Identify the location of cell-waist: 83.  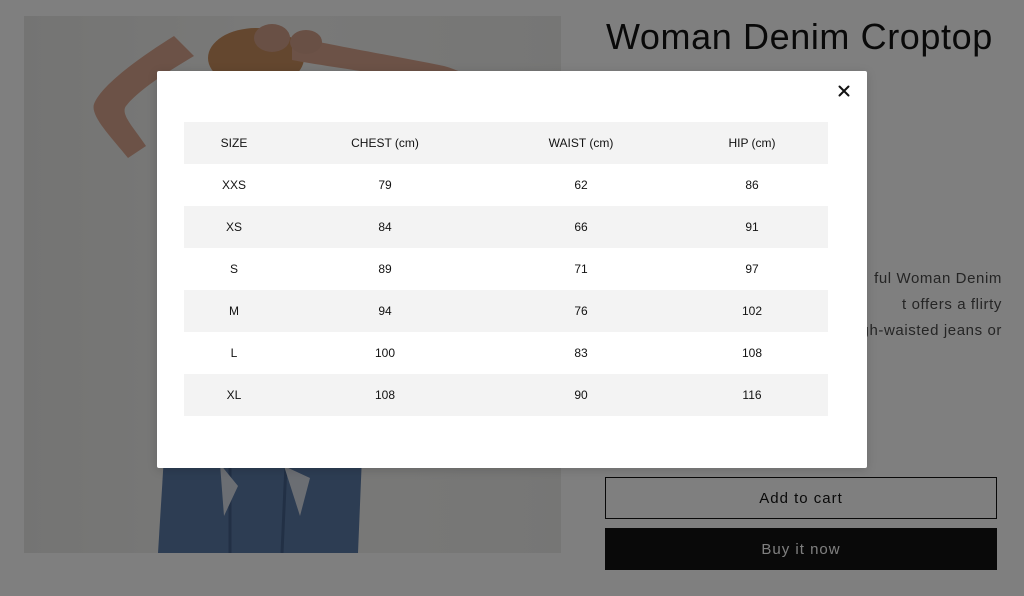
(581, 353).